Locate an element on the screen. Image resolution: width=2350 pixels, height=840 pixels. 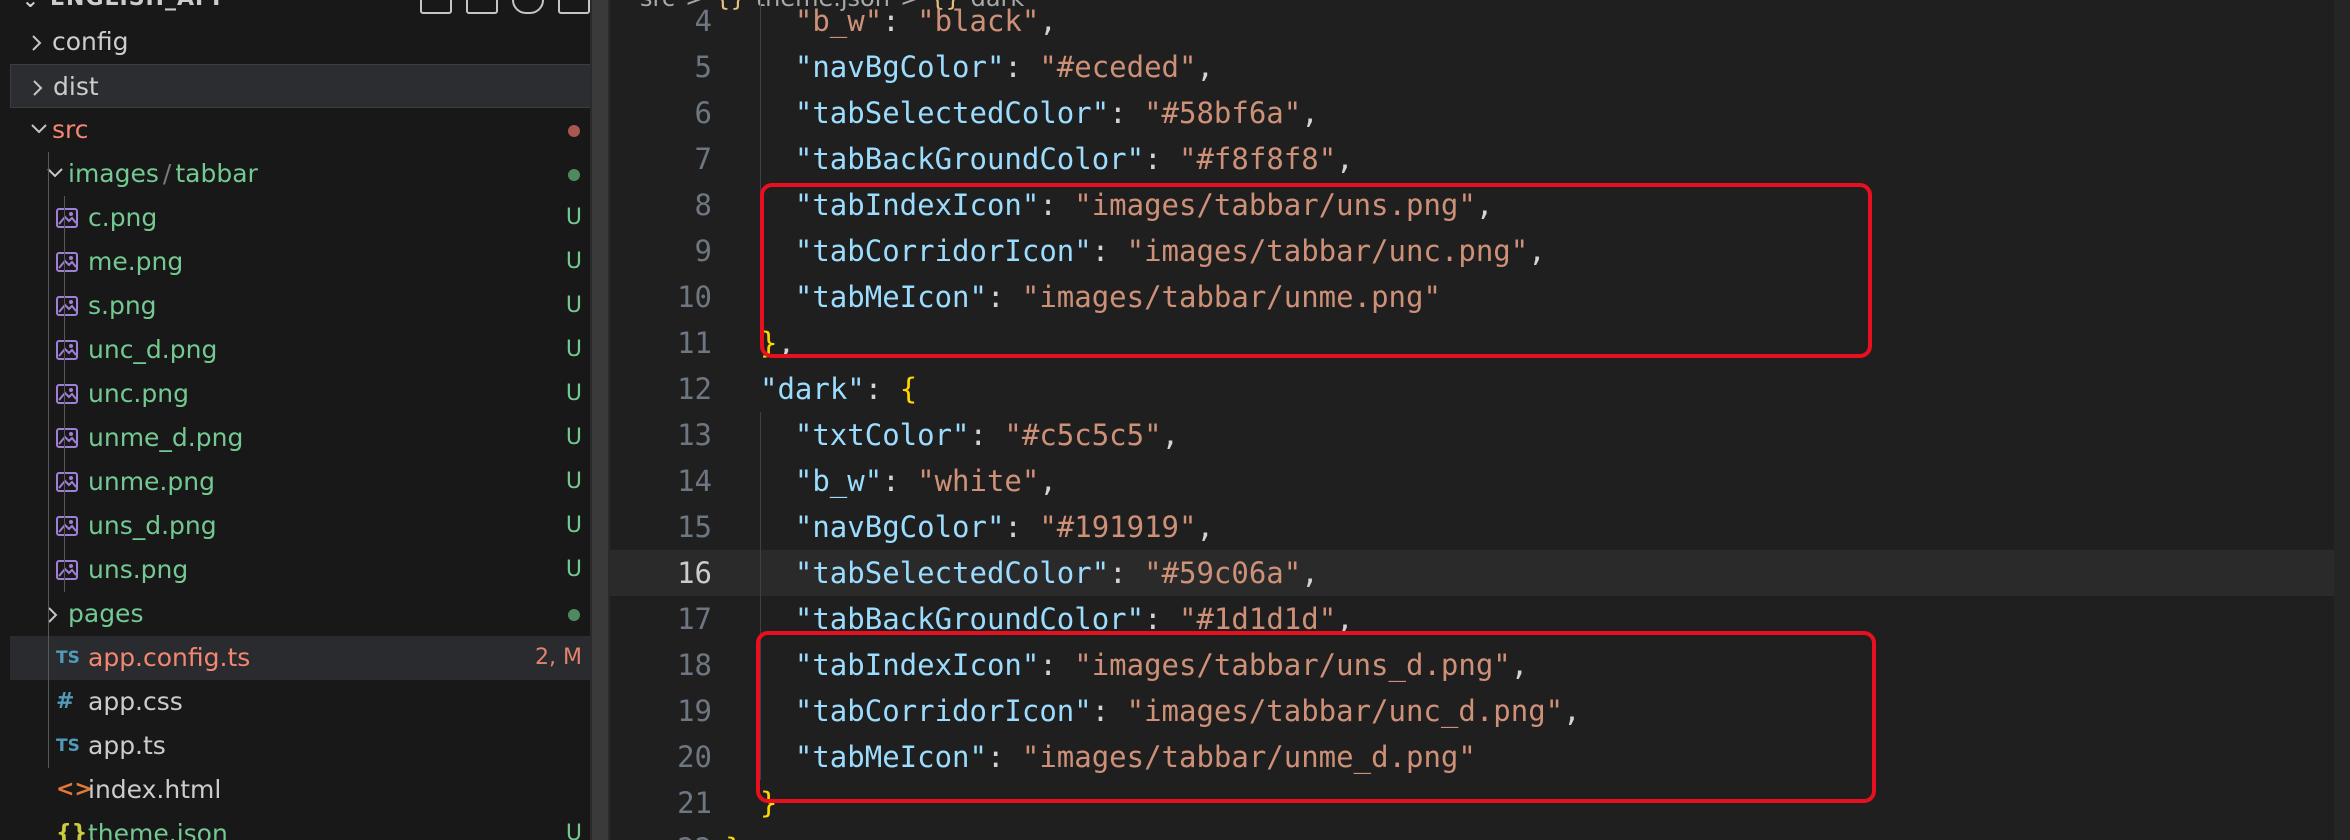
tree-item: unc_d.png U is located at coordinates (310, 350).